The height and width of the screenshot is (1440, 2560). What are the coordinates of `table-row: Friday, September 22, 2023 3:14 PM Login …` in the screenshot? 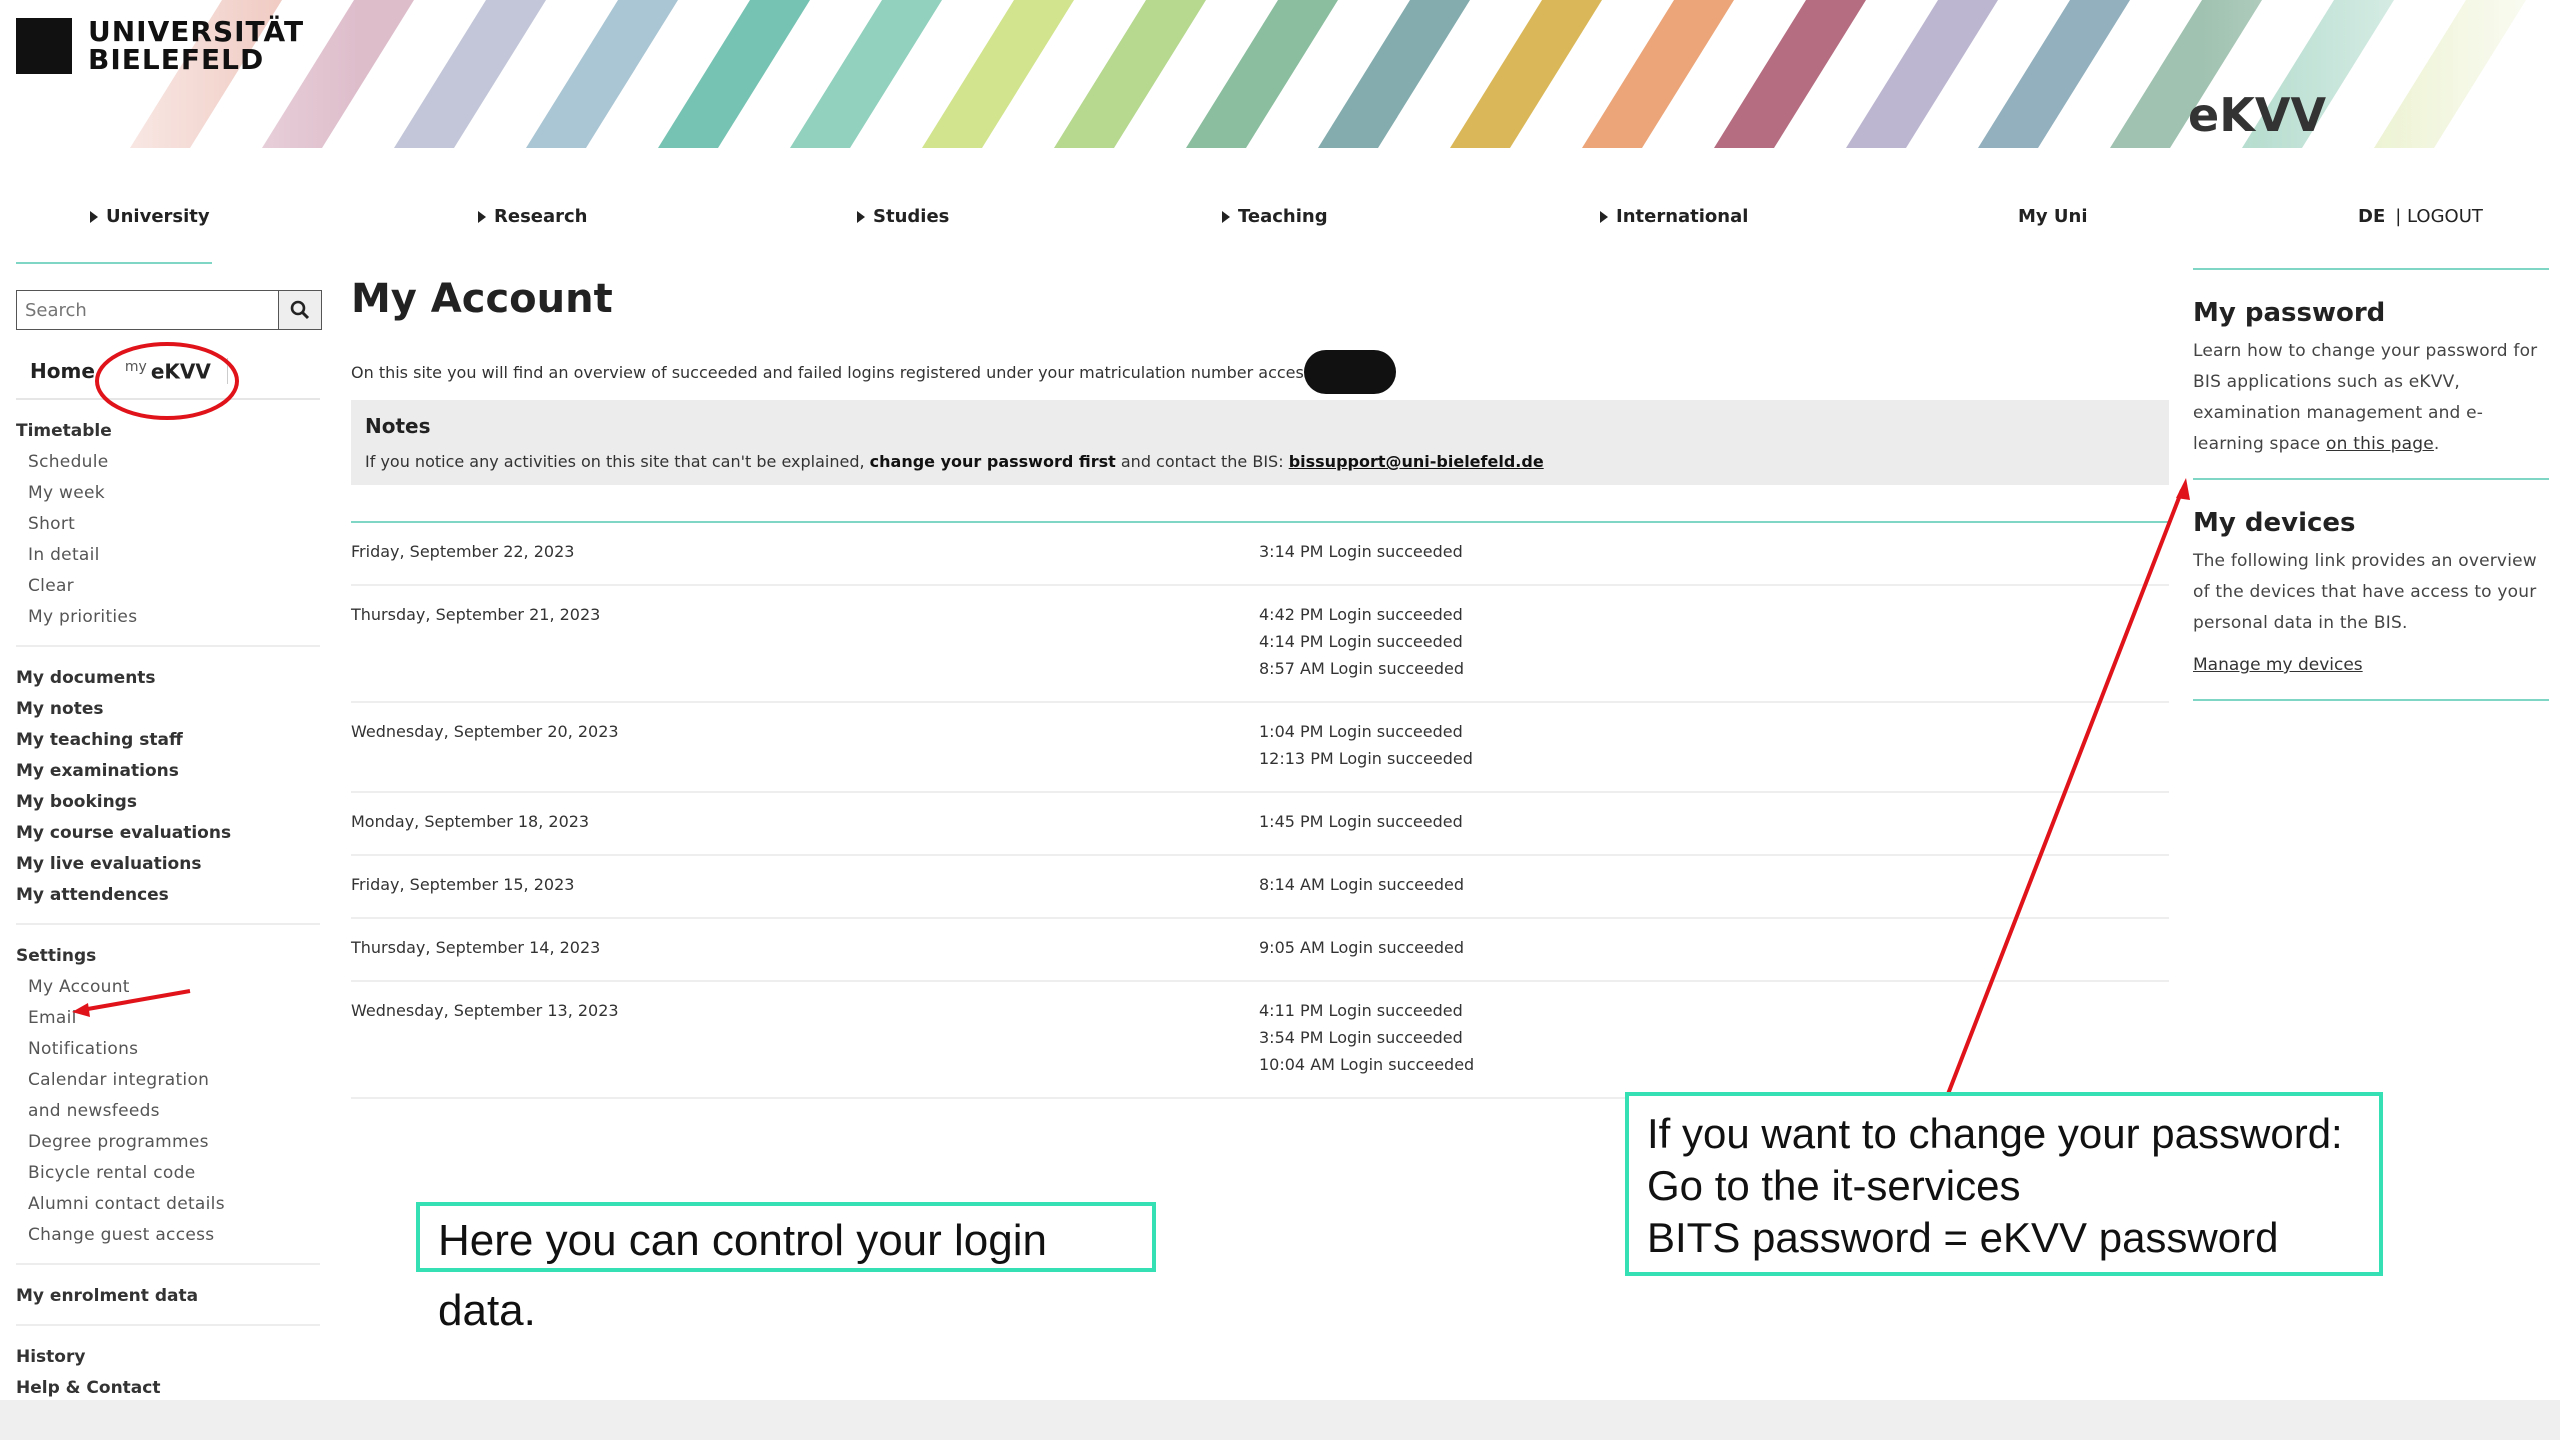 It's located at (1260, 554).